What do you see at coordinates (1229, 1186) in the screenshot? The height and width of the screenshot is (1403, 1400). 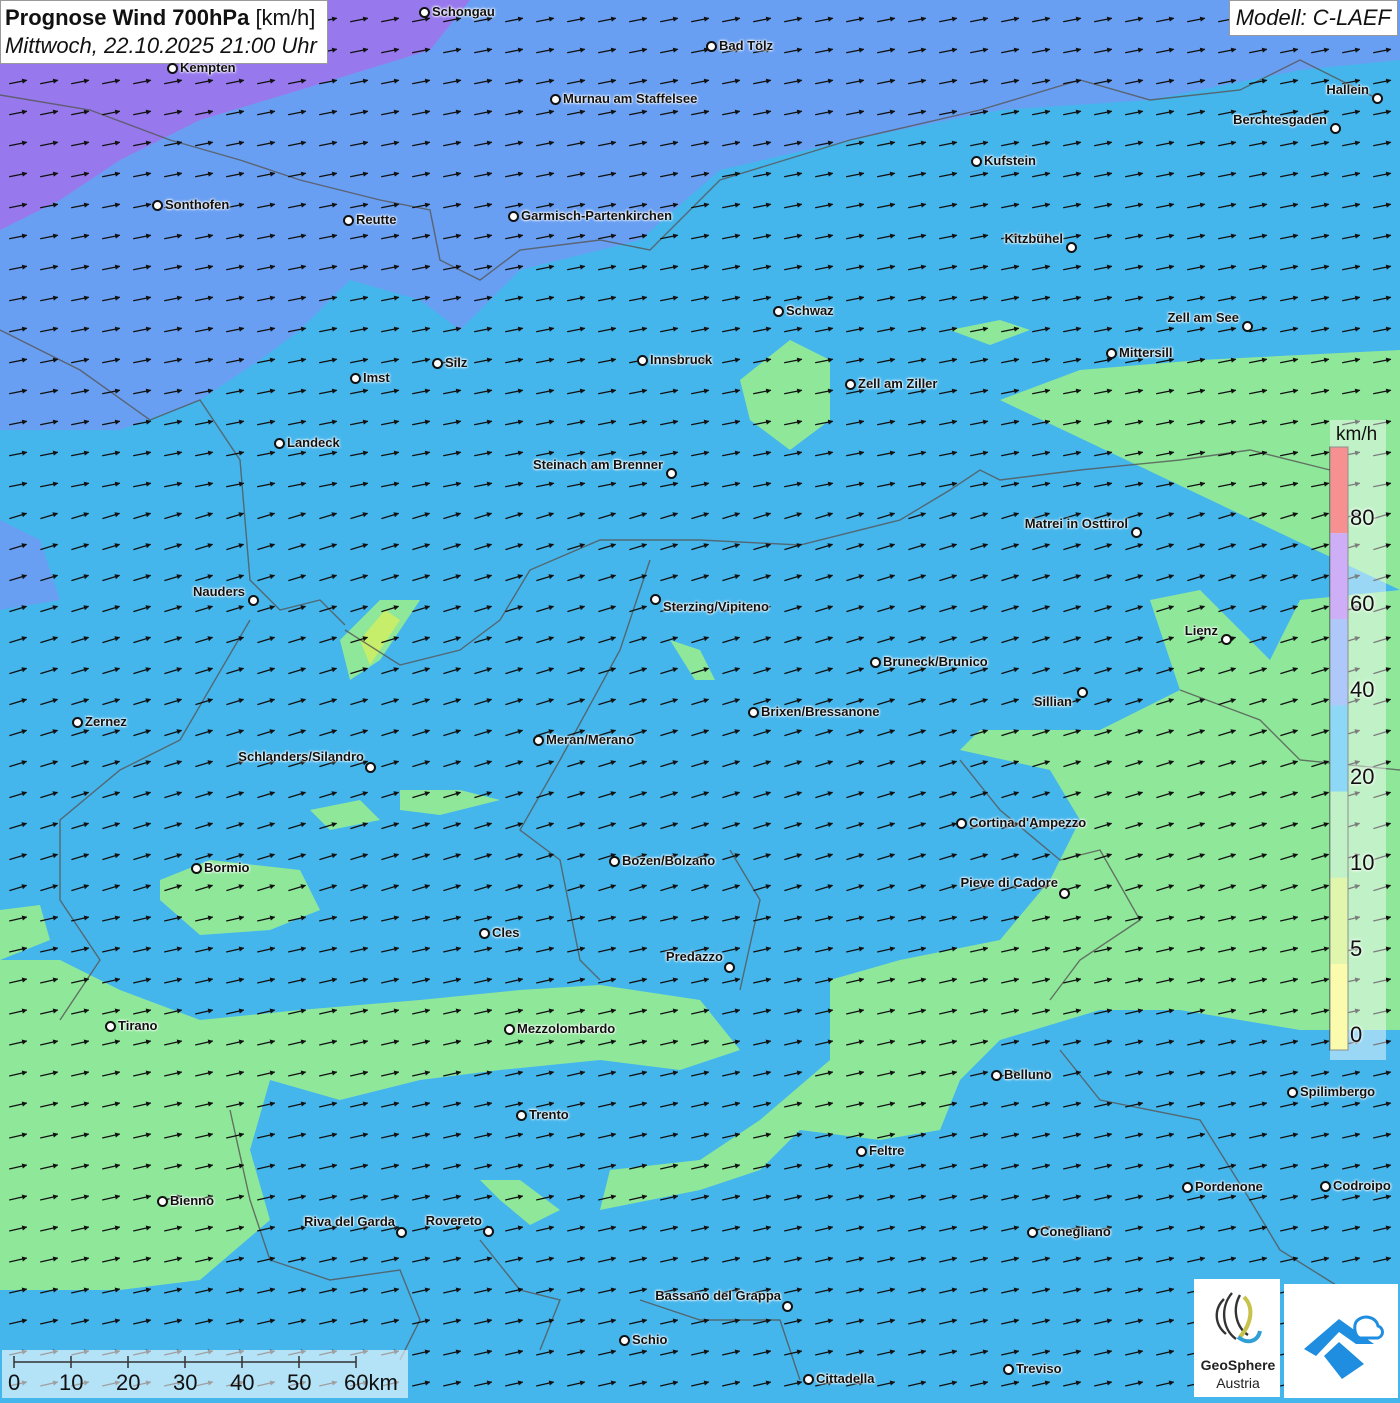 I see `city-label: Pordenone` at bounding box center [1229, 1186].